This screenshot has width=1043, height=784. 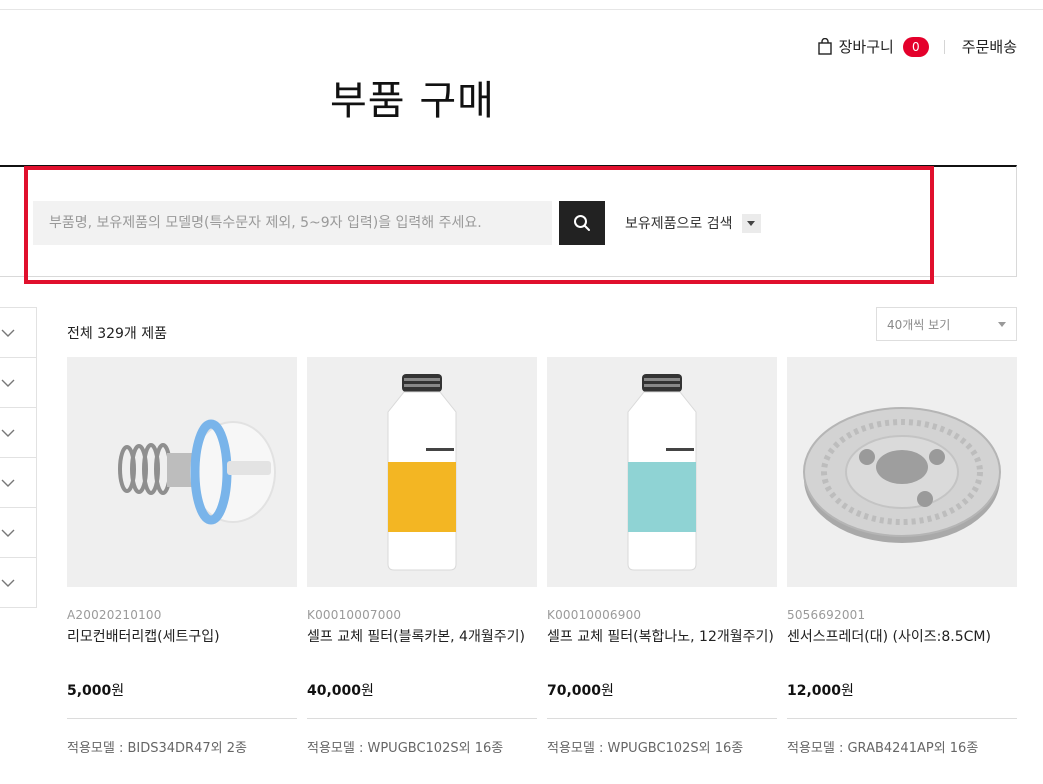 What do you see at coordinates (422, 647) in the screenshot?
I see `product-name: 셀프 교체 필터(블록카본, 4개월주기)` at bounding box center [422, 647].